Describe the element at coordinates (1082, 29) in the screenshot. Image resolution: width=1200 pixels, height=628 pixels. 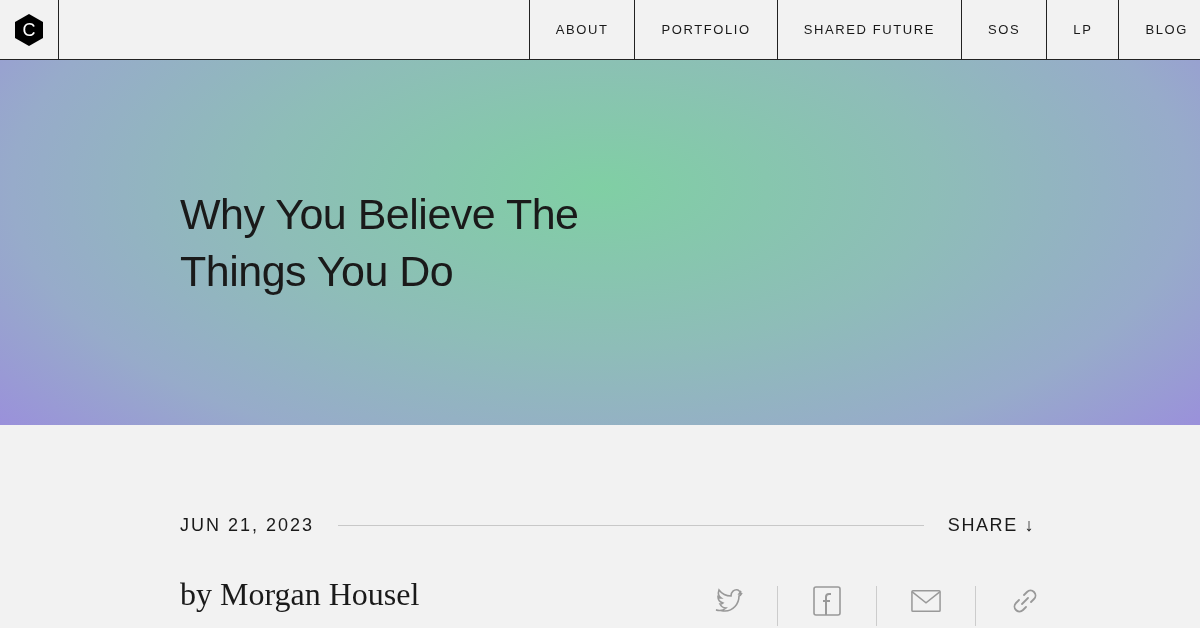
I see `nav-link: LP` at that location.